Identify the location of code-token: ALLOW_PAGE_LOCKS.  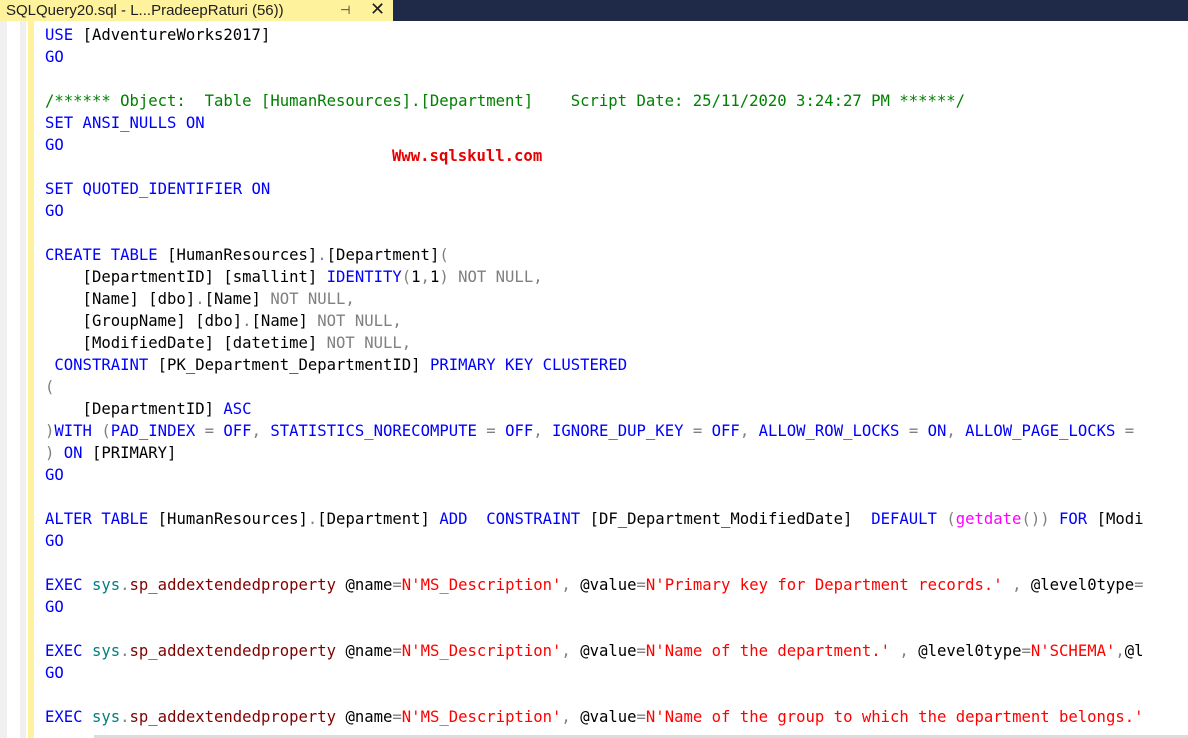
(1045, 431).